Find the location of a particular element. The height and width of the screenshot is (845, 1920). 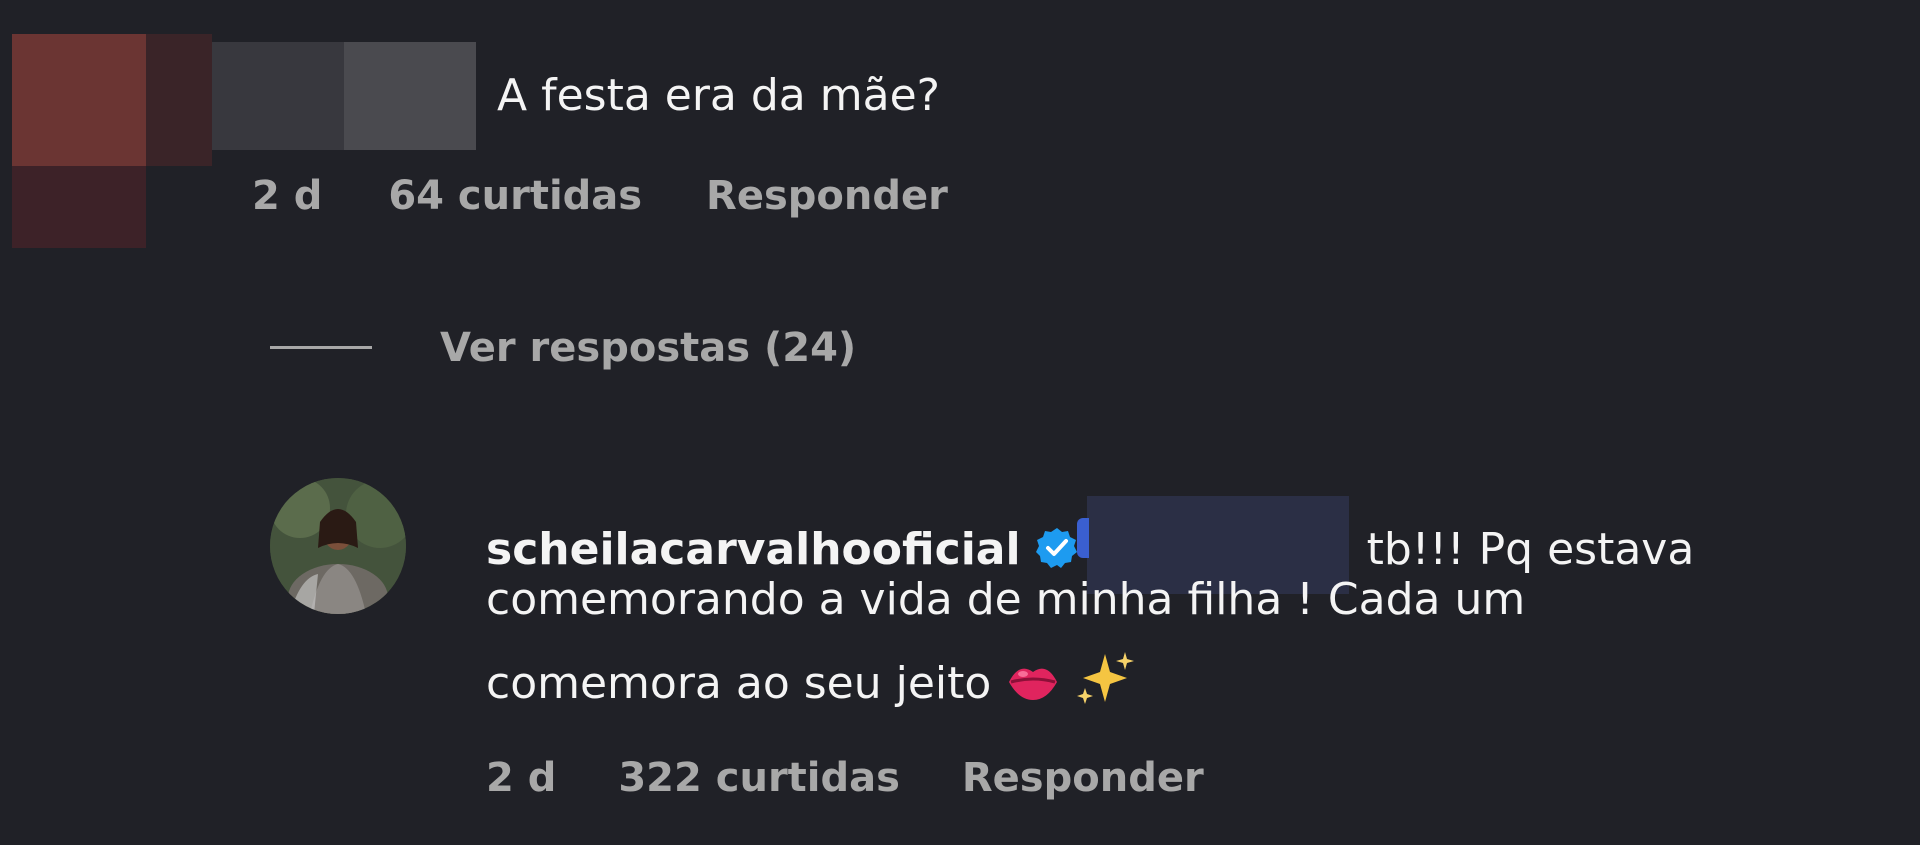

comment-meta: 2 d 64 curtidas Responder is located at coordinates (600, 196).